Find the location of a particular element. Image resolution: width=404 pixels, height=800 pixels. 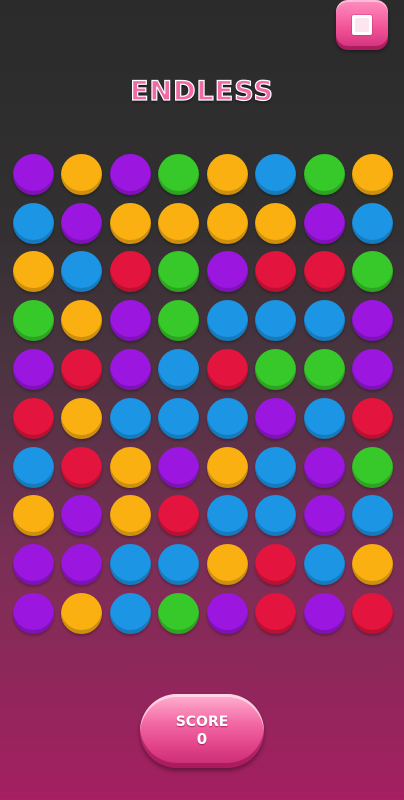

stop-square-icon is located at coordinates (362, 25).